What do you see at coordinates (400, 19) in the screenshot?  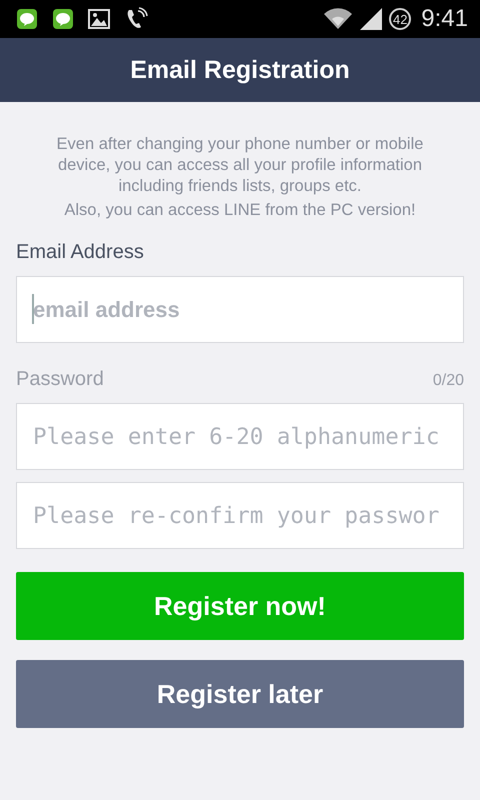 I see `battery-level: 42` at bounding box center [400, 19].